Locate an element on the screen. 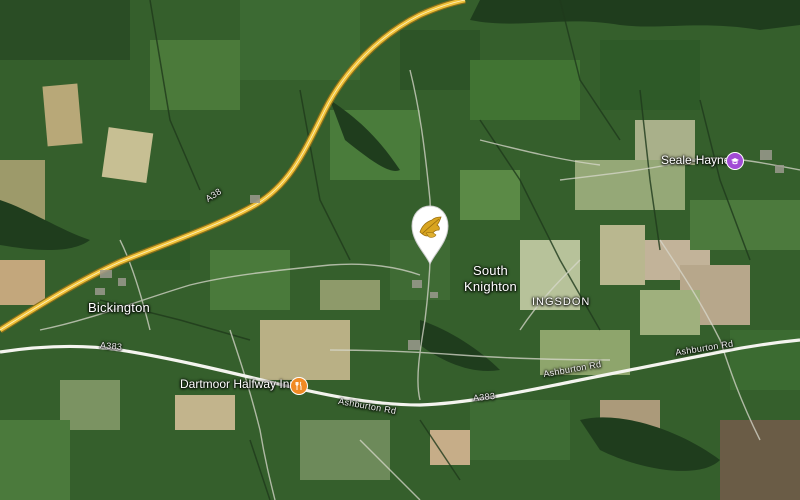 The image size is (800, 500). university-icon is located at coordinates (735, 161).